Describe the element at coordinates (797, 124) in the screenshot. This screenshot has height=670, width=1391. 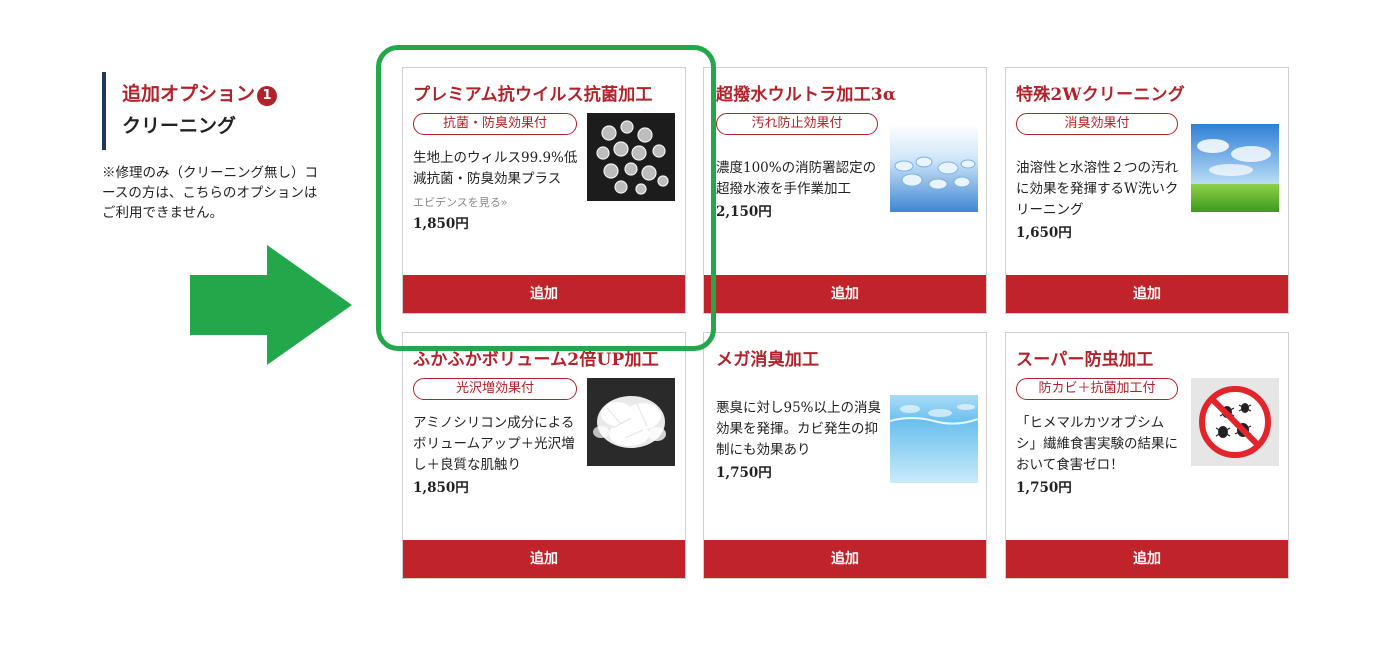
I see `option-badge: 汚れ防止効果付` at that location.